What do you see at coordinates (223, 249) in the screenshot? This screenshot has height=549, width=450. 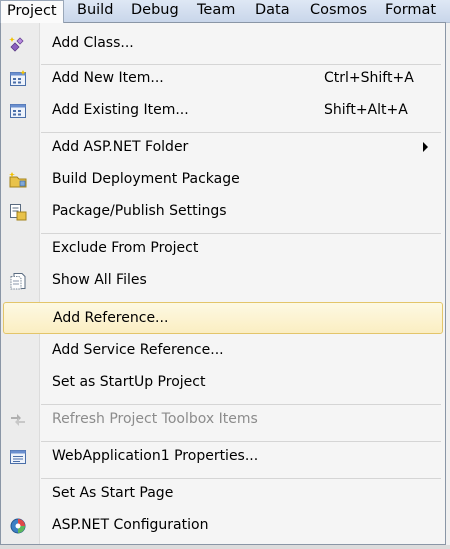 I see `menu-item-exclude-from-project: Exclude From Project` at bounding box center [223, 249].